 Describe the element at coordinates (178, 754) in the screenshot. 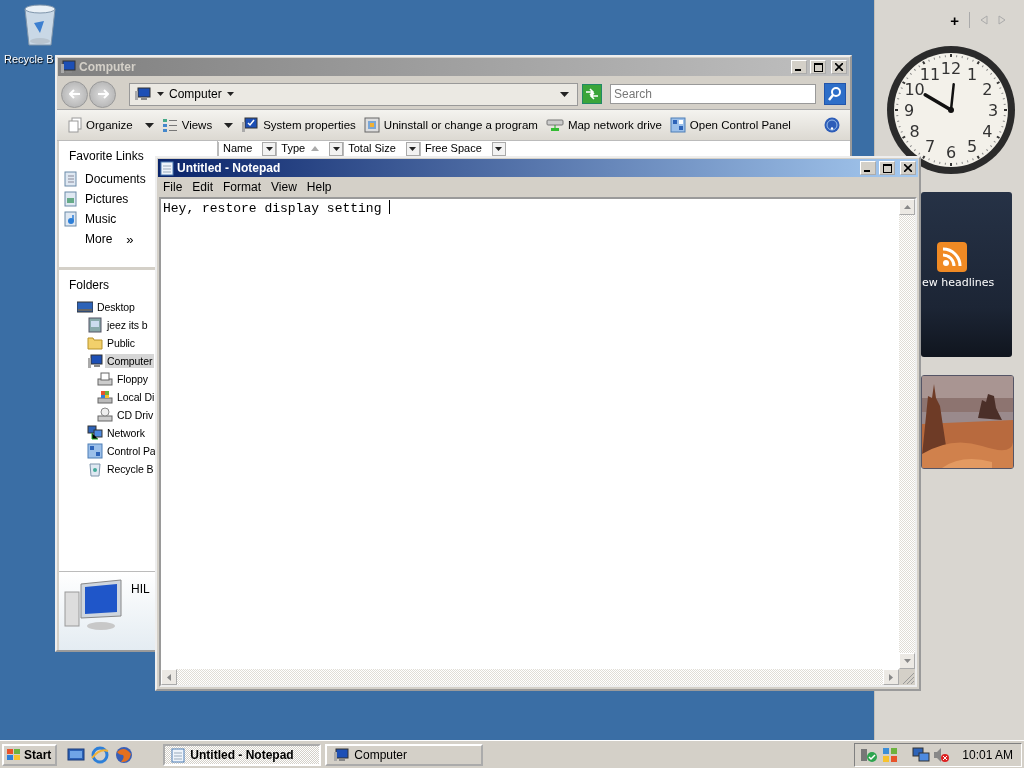

I see `notepad-icon` at that location.